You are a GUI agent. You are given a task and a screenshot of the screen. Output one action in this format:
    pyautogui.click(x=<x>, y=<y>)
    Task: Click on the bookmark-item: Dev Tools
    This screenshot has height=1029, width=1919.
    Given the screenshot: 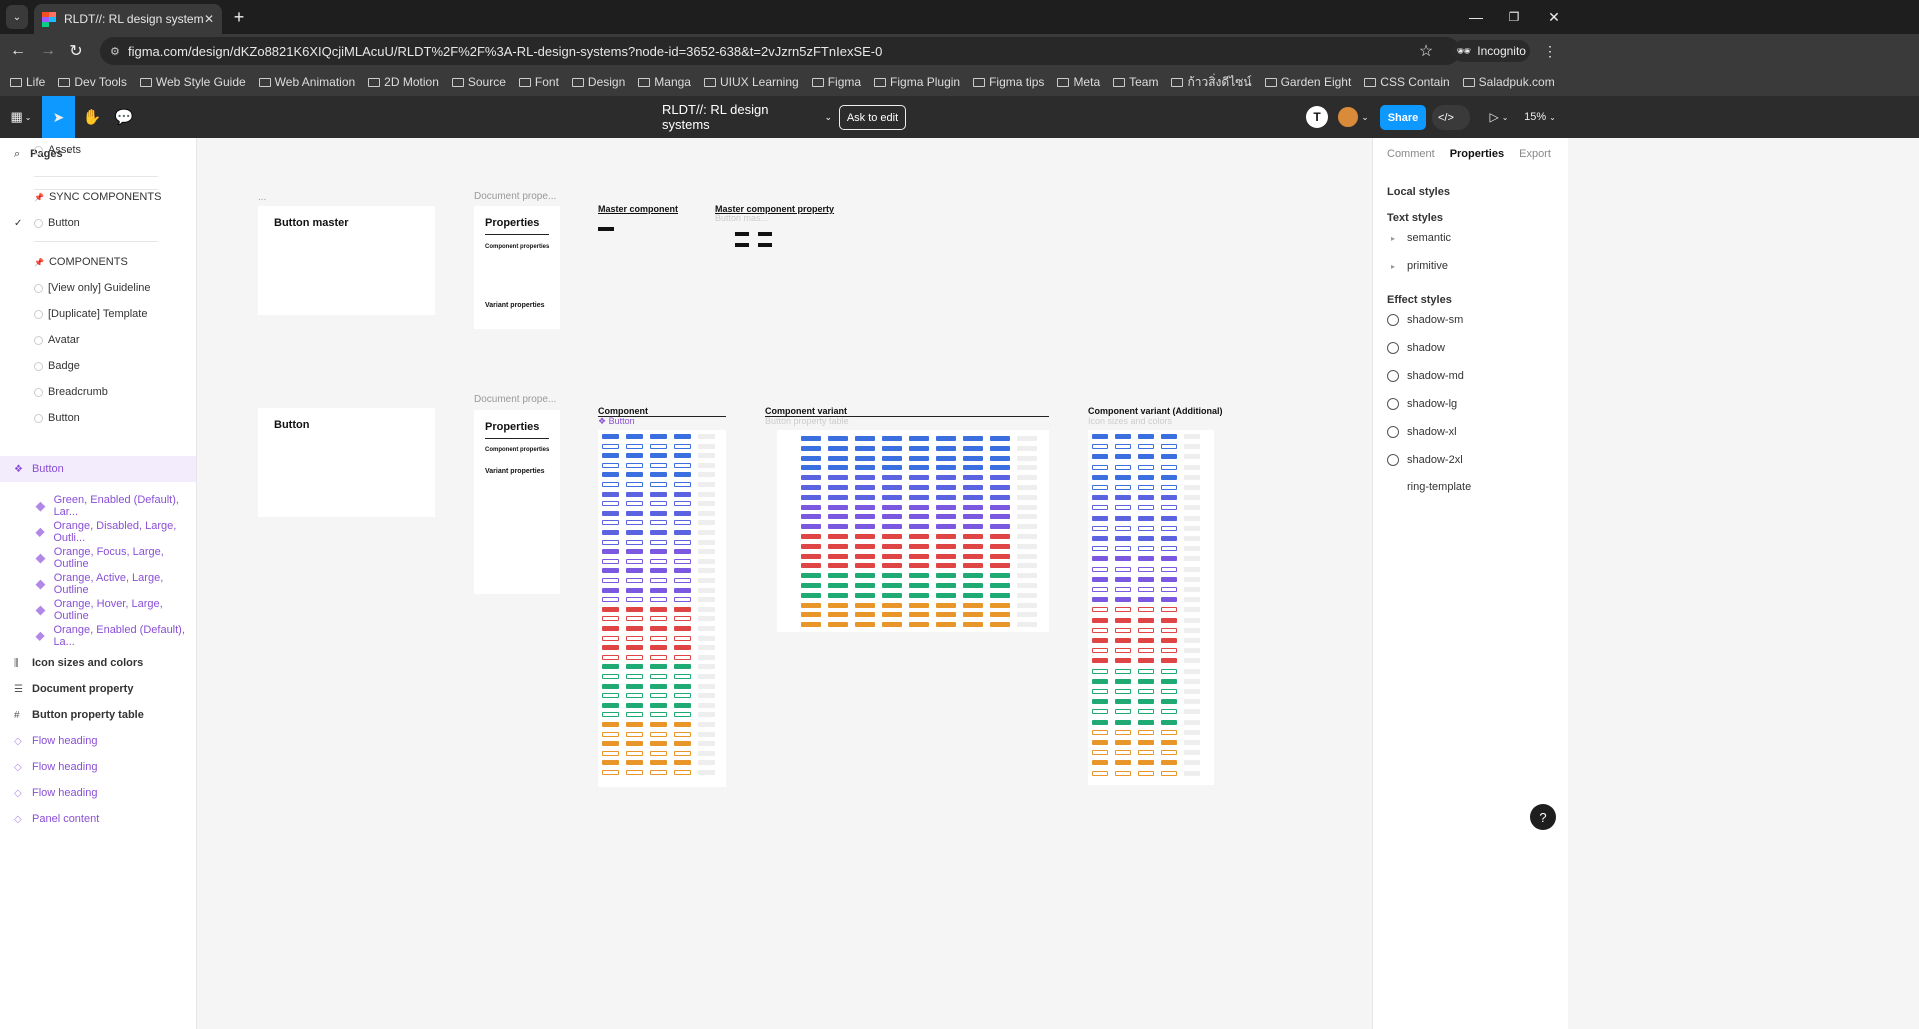 What is the action you would take?
    pyautogui.click(x=92, y=82)
    